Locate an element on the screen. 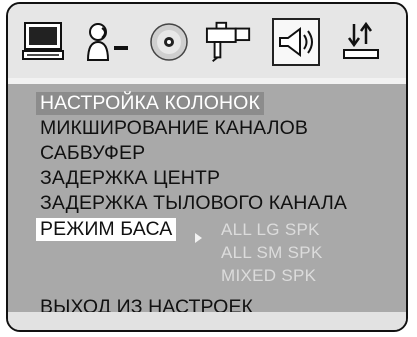 The image size is (417, 337). tab-audio is located at coordinates (296, 42).